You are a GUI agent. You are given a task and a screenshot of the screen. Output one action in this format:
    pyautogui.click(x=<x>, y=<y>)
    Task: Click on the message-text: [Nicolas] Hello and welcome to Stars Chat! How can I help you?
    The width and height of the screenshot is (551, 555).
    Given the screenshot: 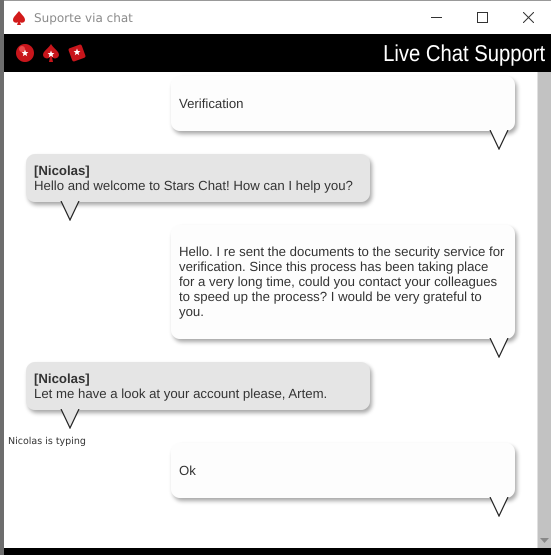 What is the action you would take?
    pyautogui.click(x=197, y=178)
    